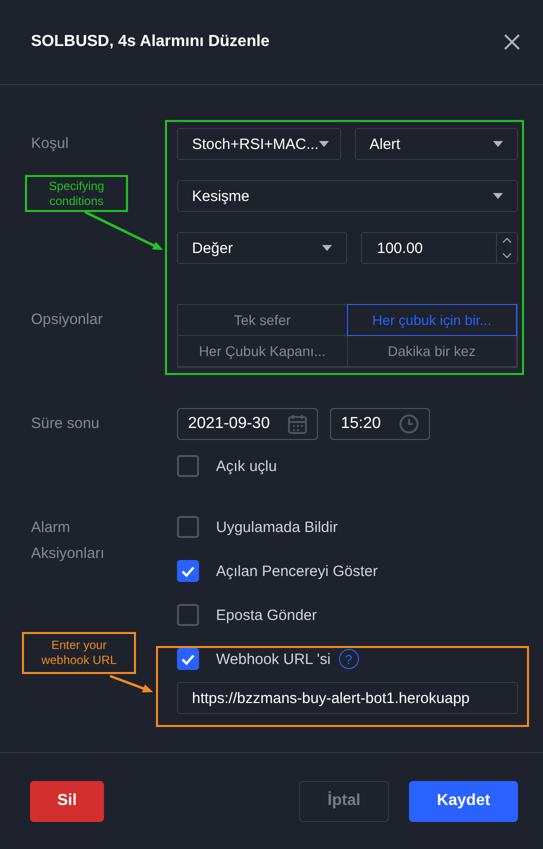 The image size is (543, 849). I want to click on annotation-callout: Specifying conditions, so click(76, 193).